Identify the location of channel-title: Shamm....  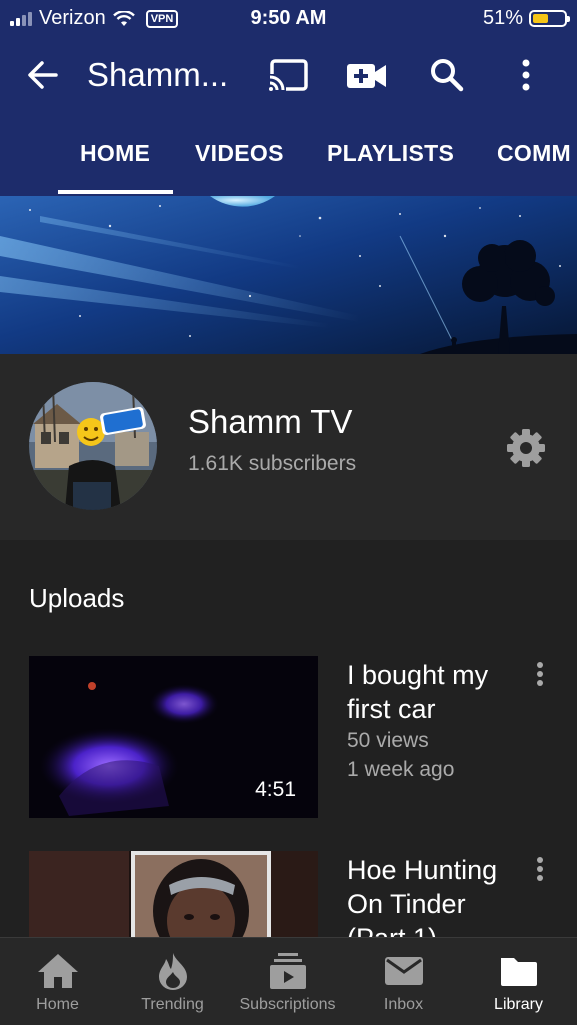
(158, 74).